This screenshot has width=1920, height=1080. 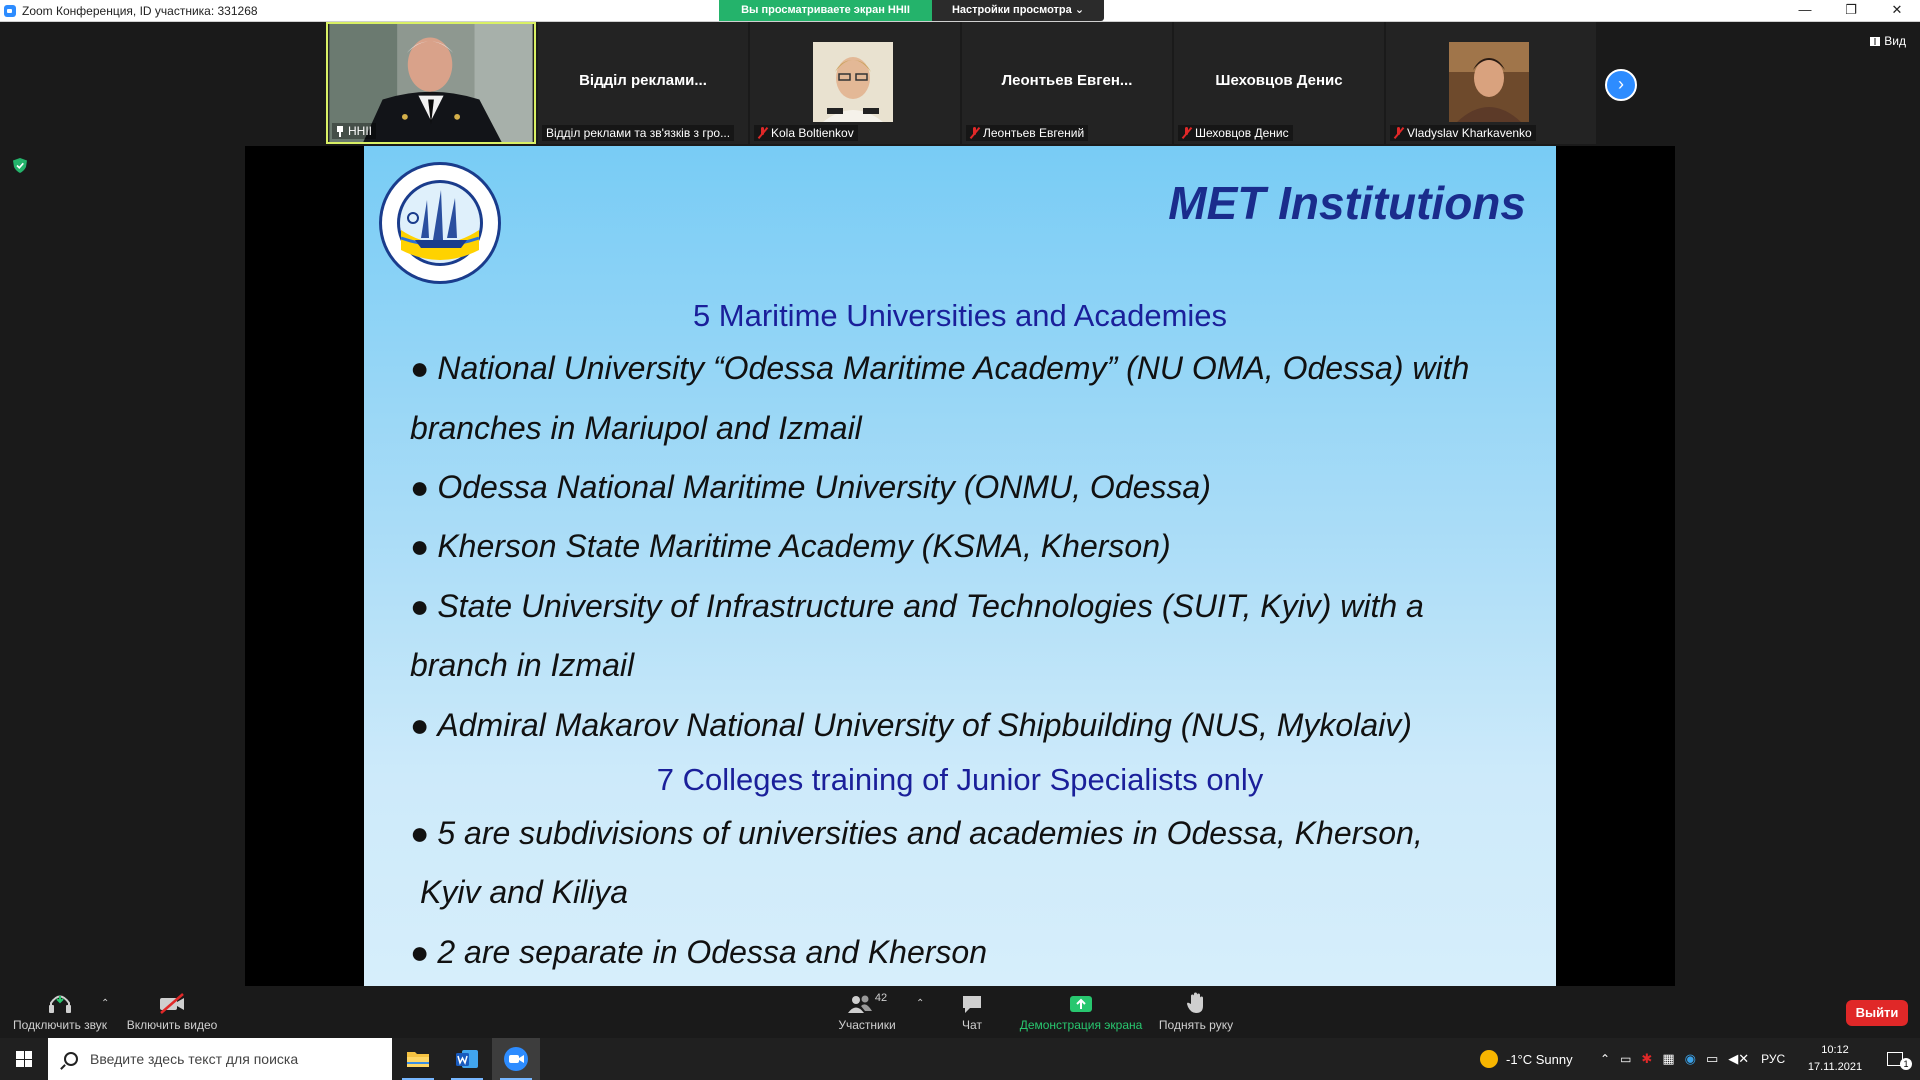 What do you see at coordinates (440, 223) in the screenshot?
I see `university-logo` at bounding box center [440, 223].